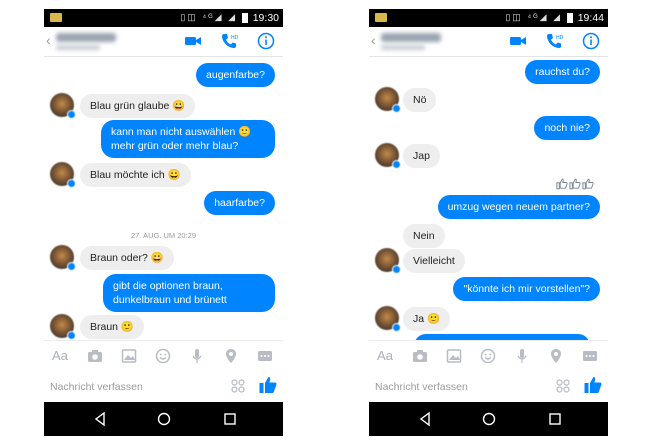 This screenshot has width=650, height=446. Describe the element at coordinates (181, 132) in the screenshot. I see `message-line: kann man nicht auswählen 🙂` at that location.